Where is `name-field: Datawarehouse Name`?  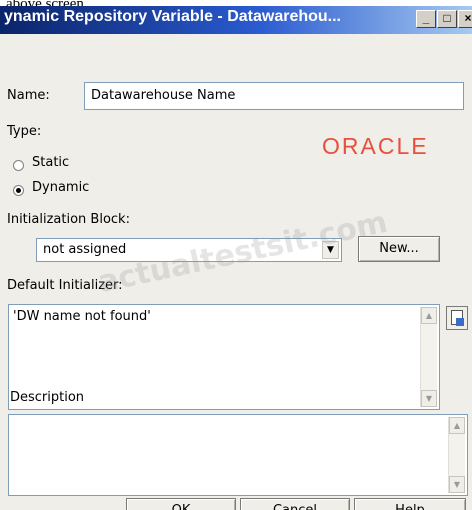
name-field: Datawarehouse Name is located at coordinates (274, 96).